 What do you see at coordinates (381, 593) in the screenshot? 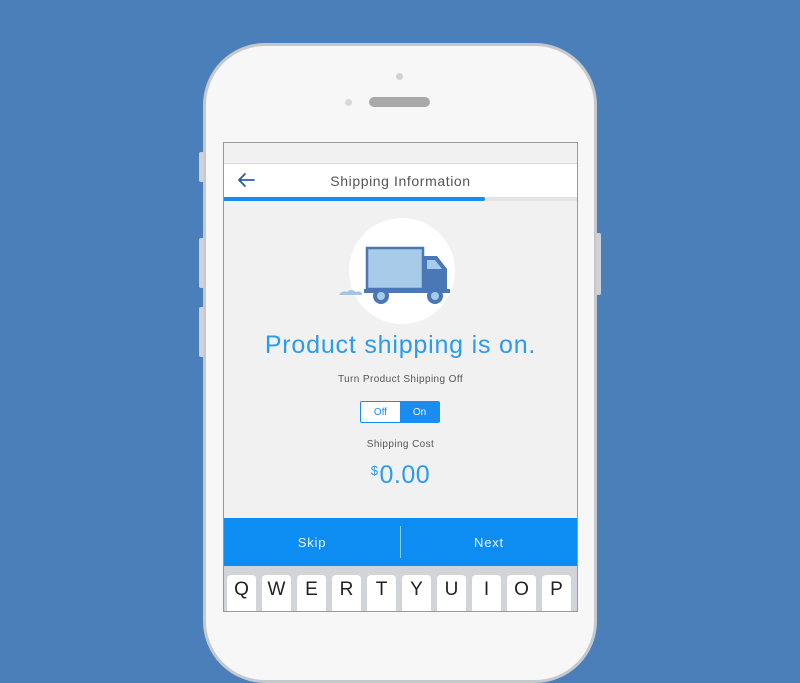
I see `key-t: T` at bounding box center [381, 593].